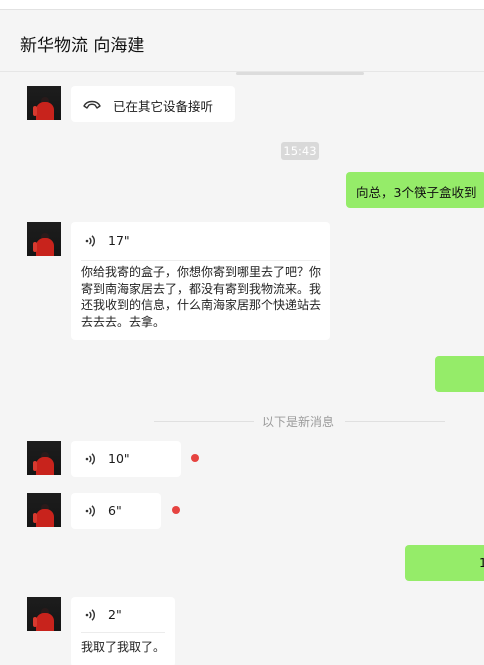 This screenshot has height=665, width=484. I want to click on phone-hangup-icon, so click(92, 104).